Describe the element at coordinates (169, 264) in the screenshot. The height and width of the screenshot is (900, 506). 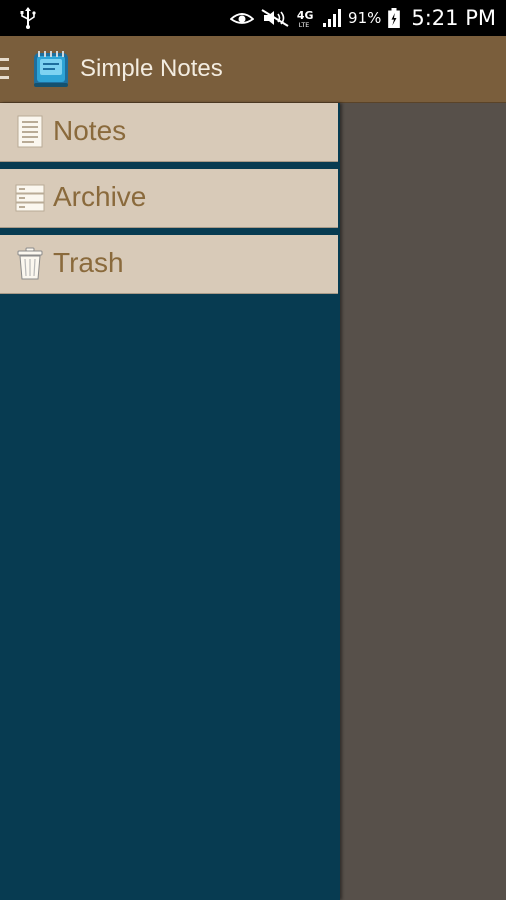
I see `drawer-item-trash: Trash` at that location.